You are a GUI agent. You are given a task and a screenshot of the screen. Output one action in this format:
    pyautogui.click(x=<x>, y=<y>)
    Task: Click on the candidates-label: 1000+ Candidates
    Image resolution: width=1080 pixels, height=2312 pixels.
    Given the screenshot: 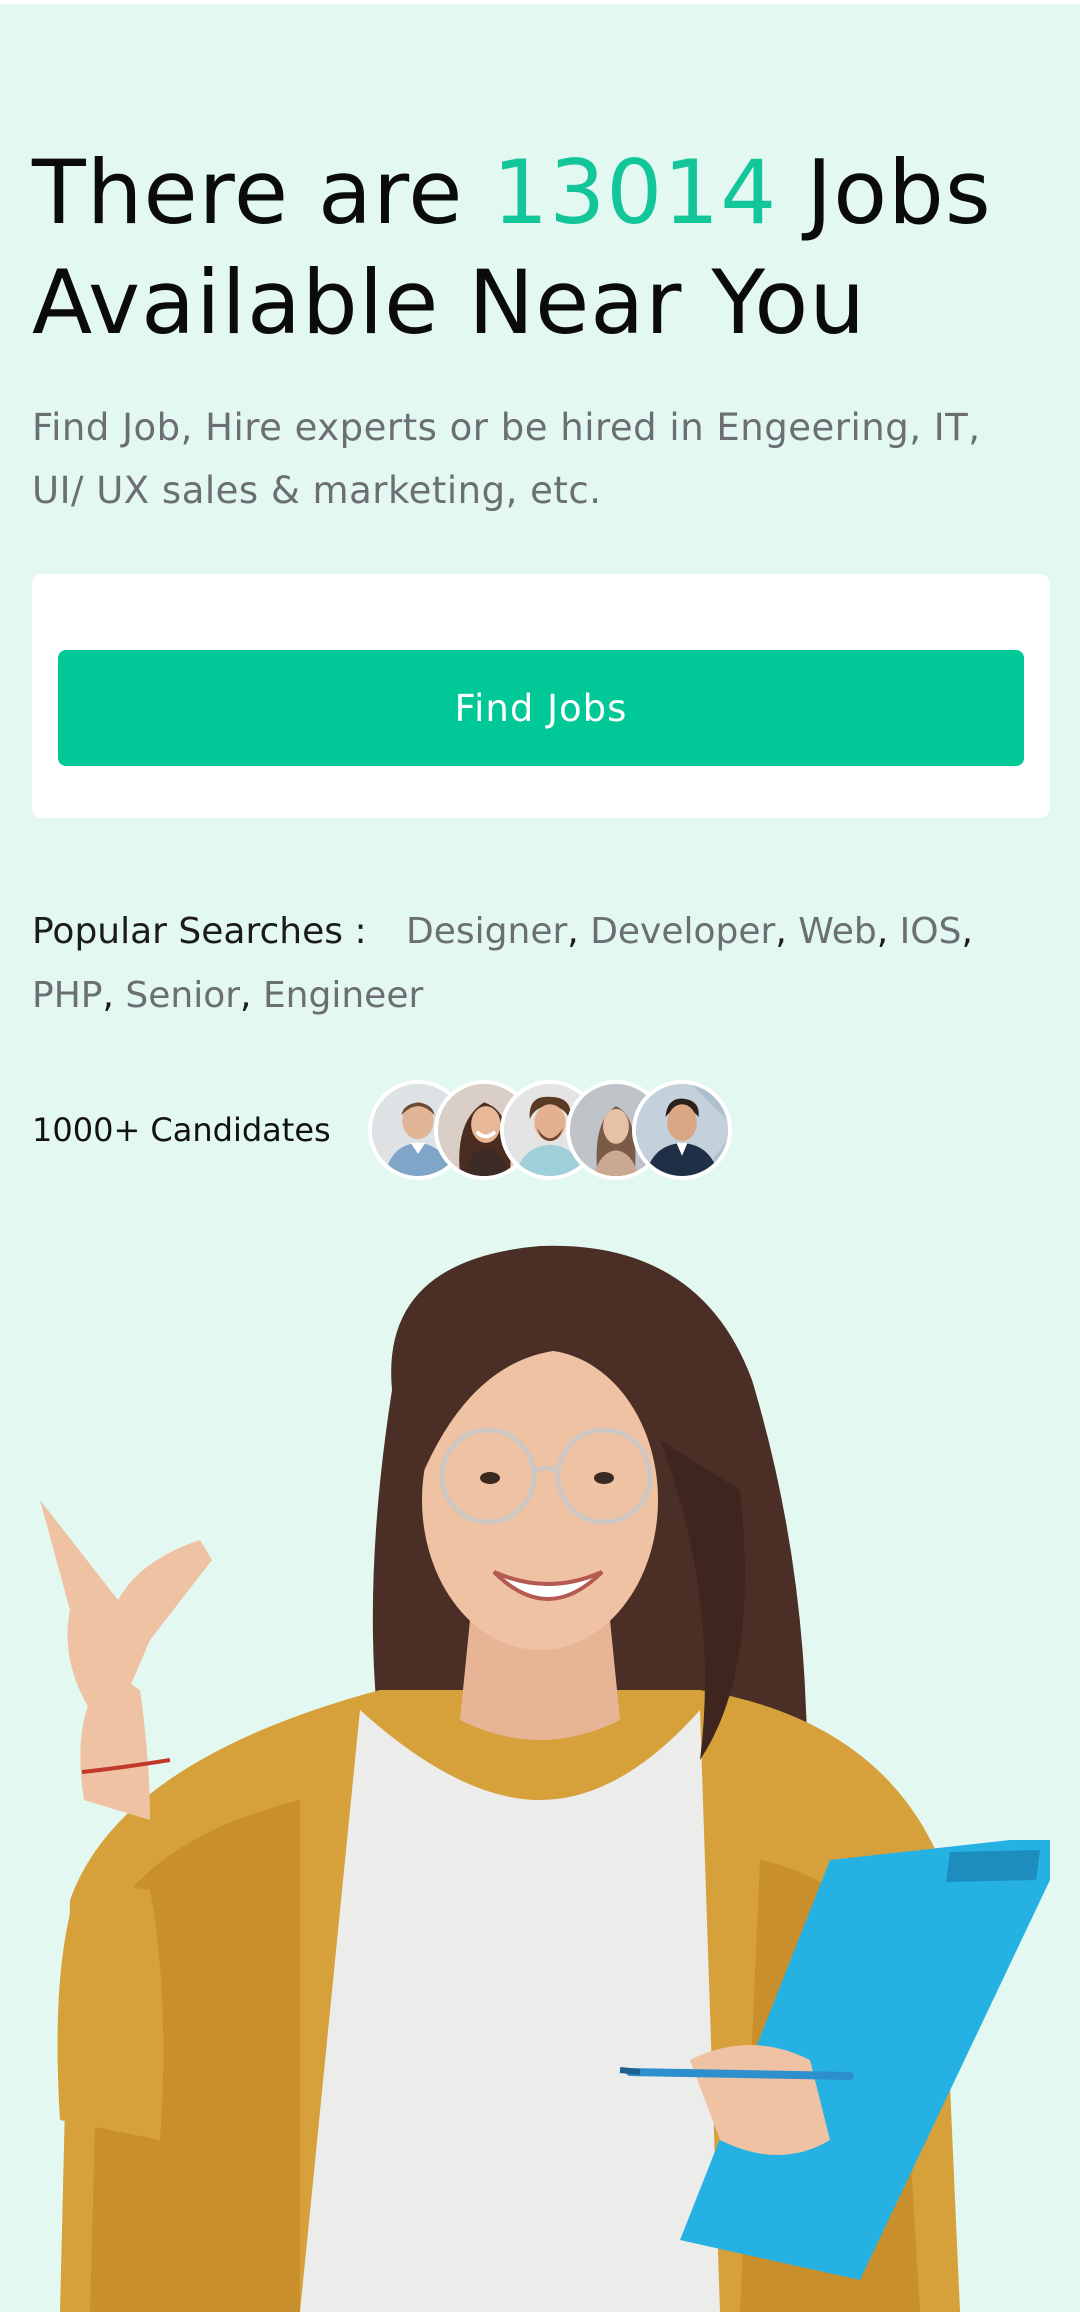 What is the action you would take?
    pyautogui.click(x=181, y=1130)
    